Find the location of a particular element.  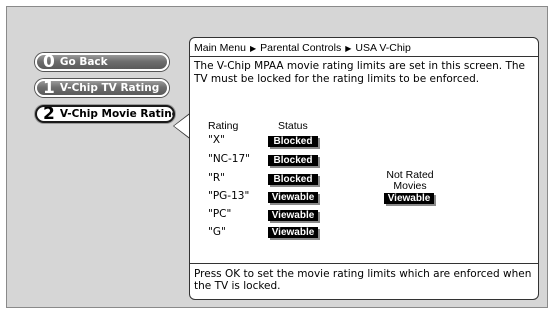

rating-g-label: "G" is located at coordinates (217, 232).